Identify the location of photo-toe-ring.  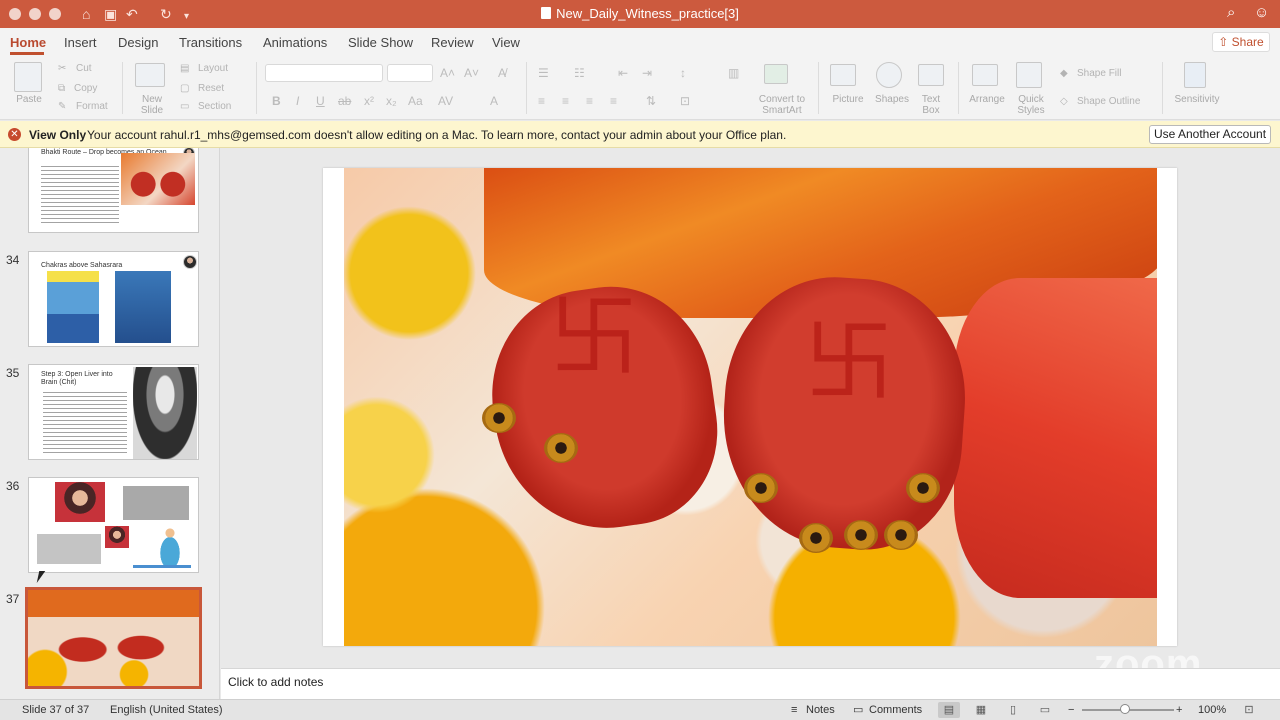
(499, 418).